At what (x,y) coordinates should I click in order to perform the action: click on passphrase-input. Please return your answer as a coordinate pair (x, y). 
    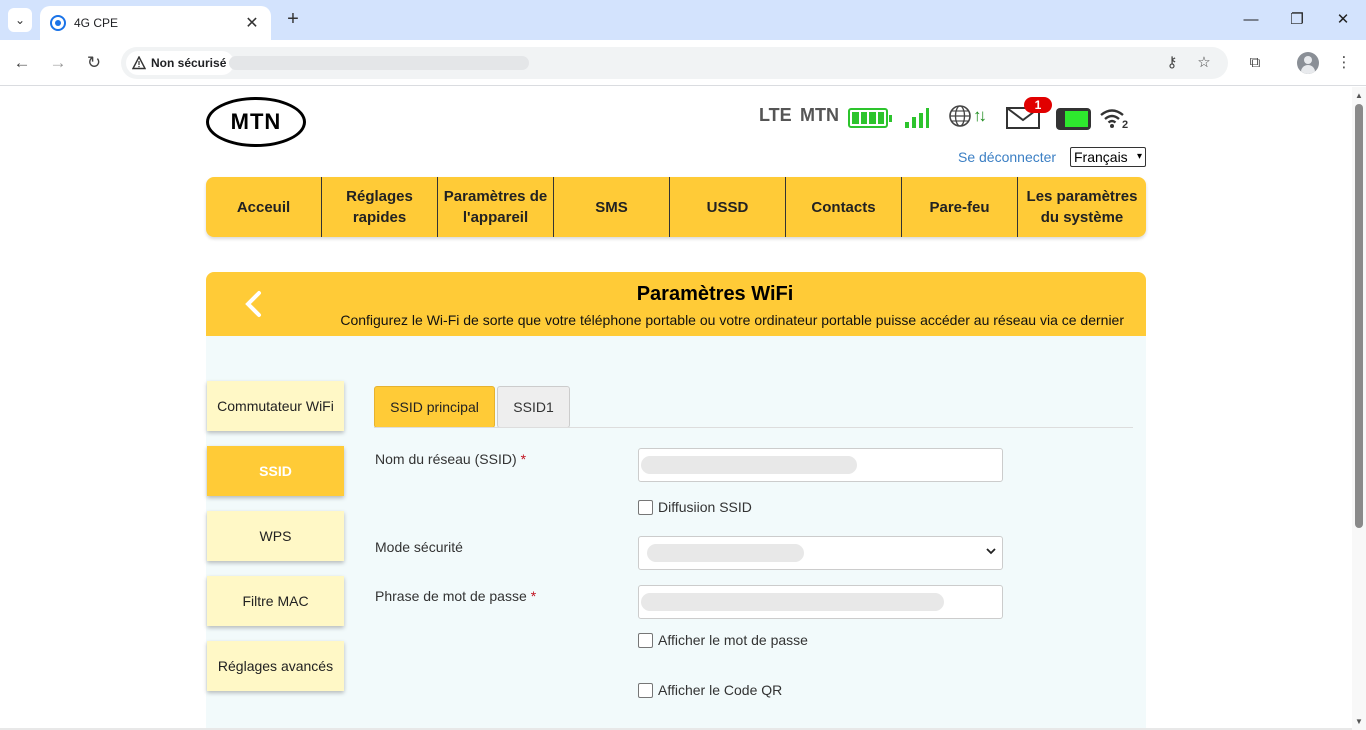
    Looking at the image, I should click on (820, 602).